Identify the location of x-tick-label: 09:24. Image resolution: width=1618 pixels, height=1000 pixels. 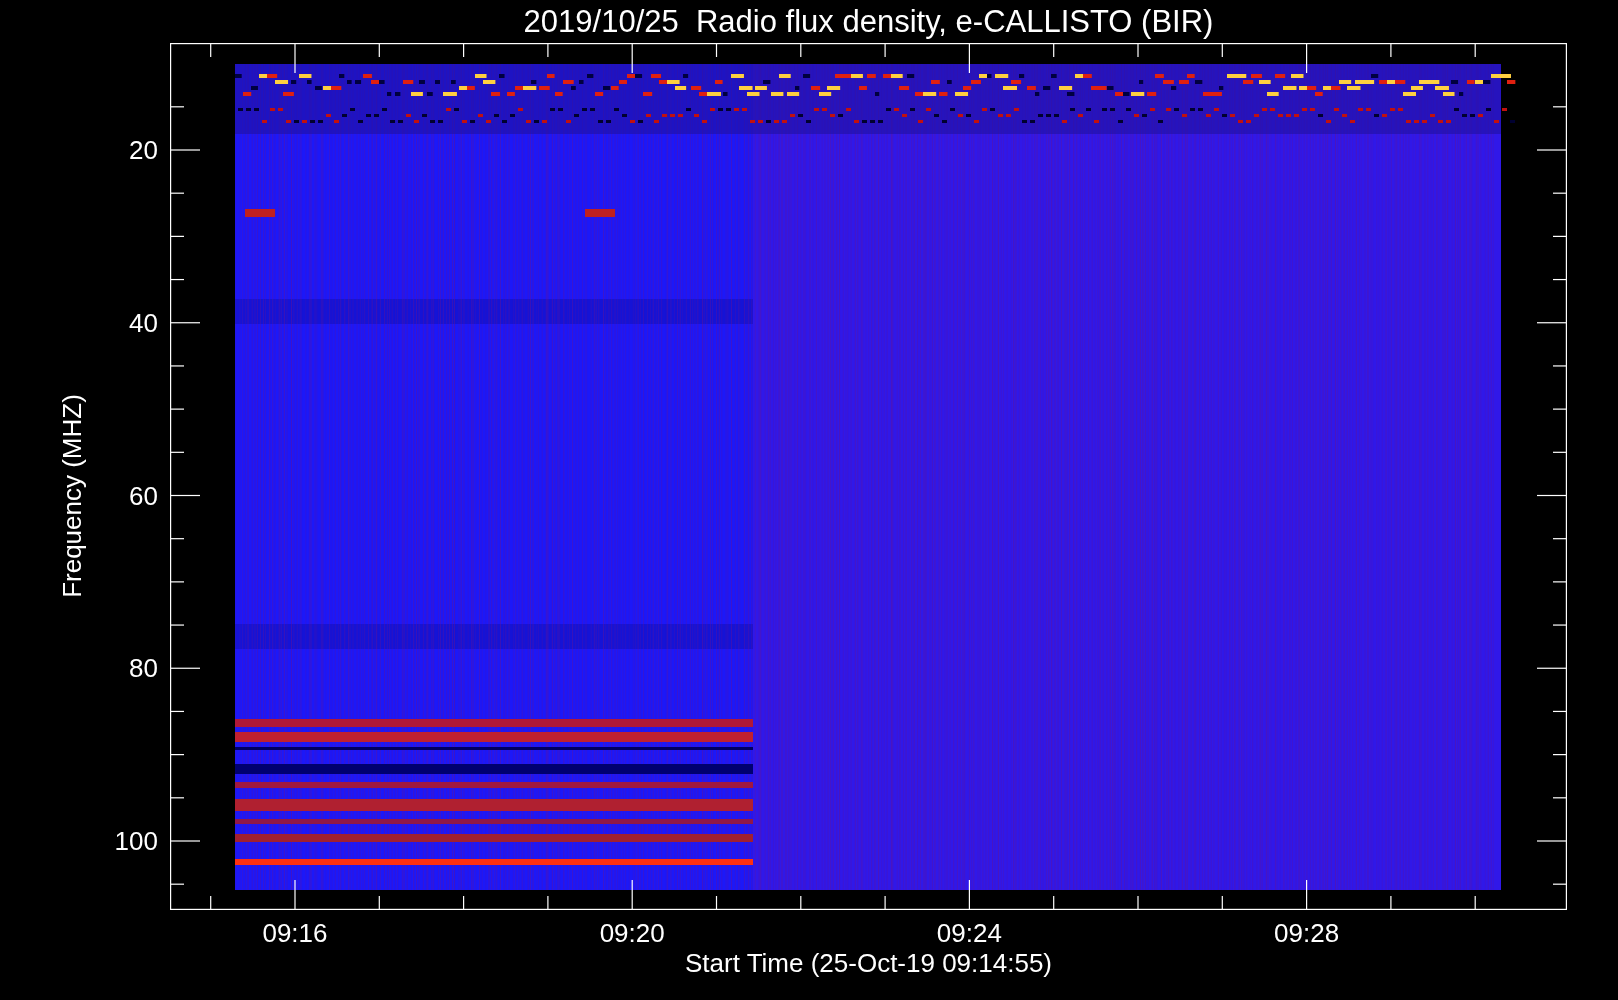
(969, 933).